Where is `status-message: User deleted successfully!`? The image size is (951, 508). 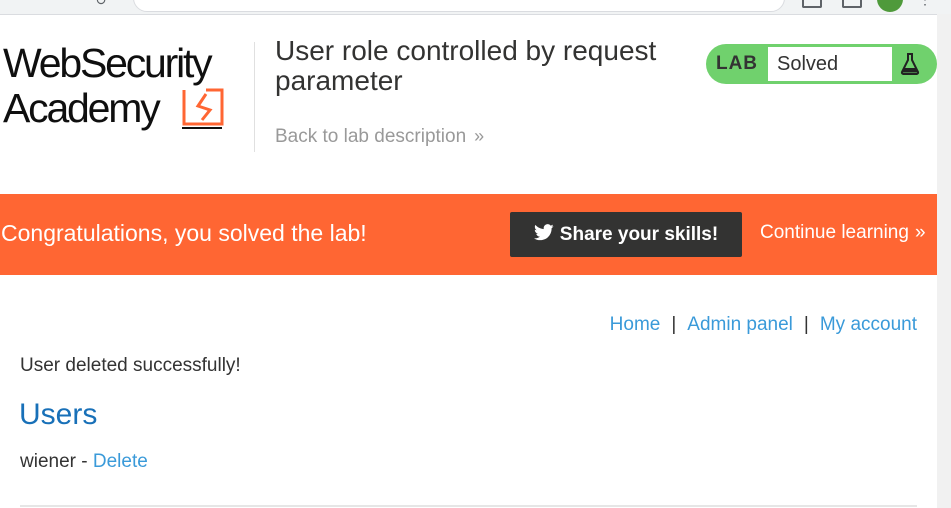 status-message: User deleted successfully! is located at coordinates (130, 365).